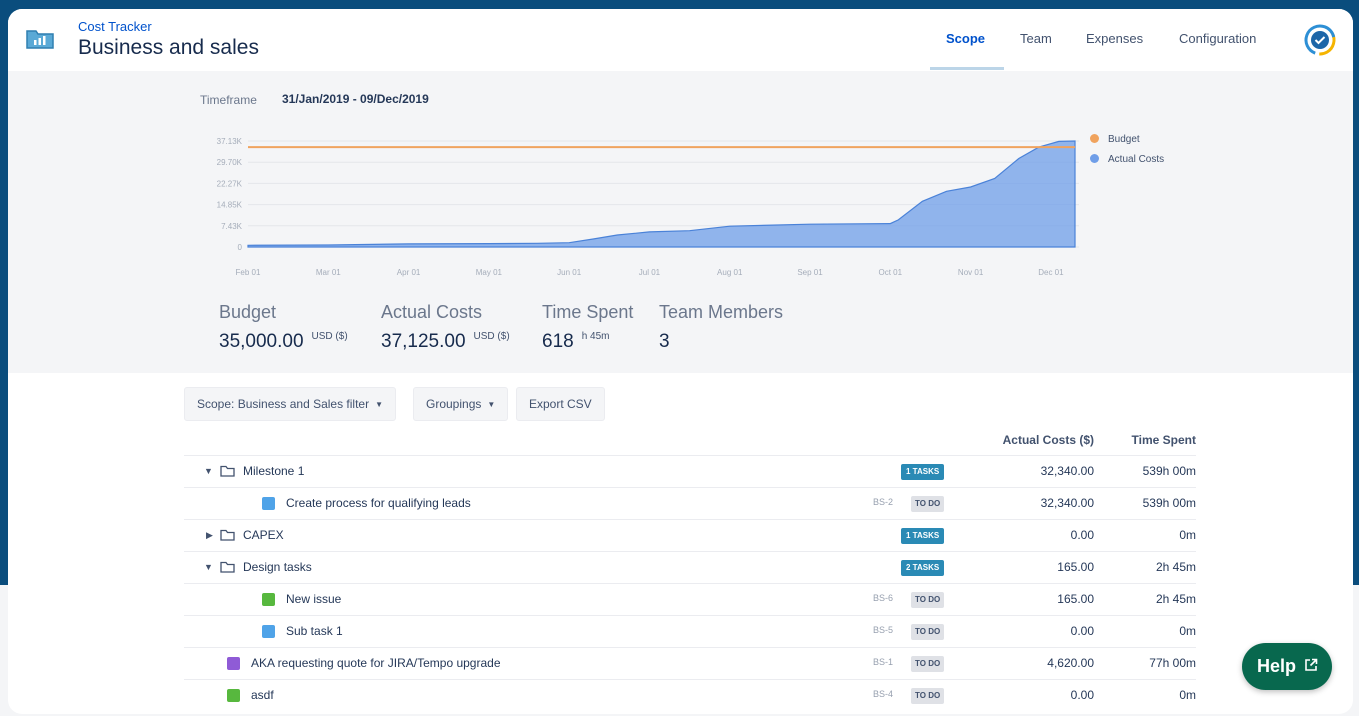  I want to click on x-tick-label: Mar 01, so click(328, 272).